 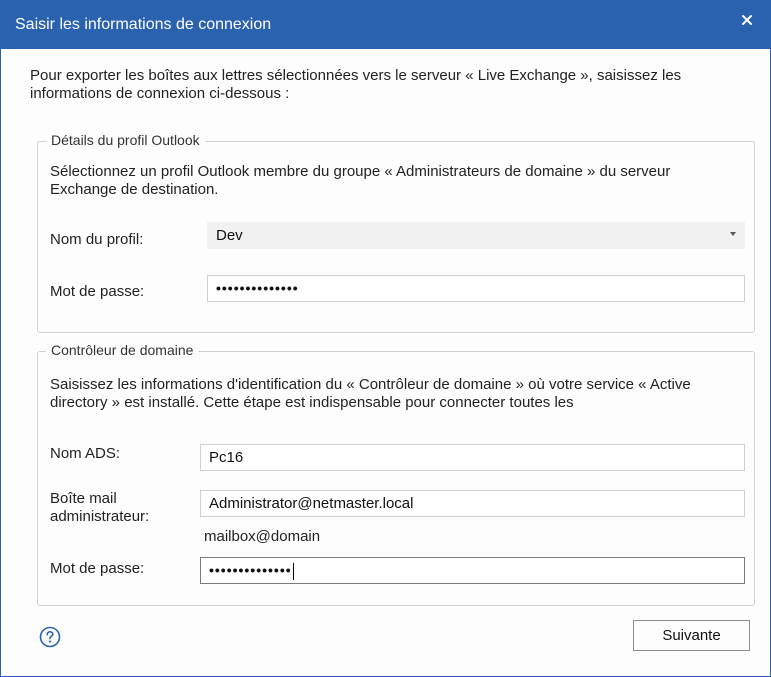 What do you see at coordinates (97, 568) in the screenshot?
I see `domain-password-label: Mot de passe:` at bounding box center [97, 568].